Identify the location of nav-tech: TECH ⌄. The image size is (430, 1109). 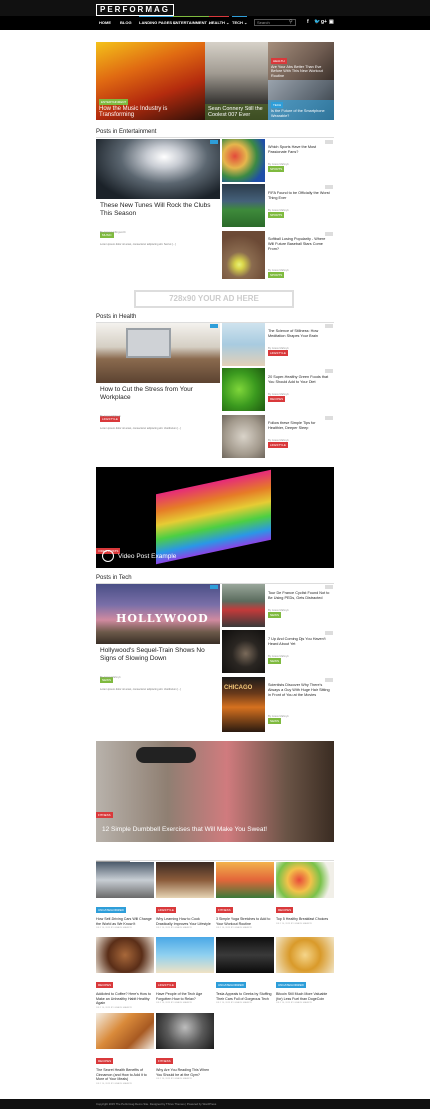
(240, 23).